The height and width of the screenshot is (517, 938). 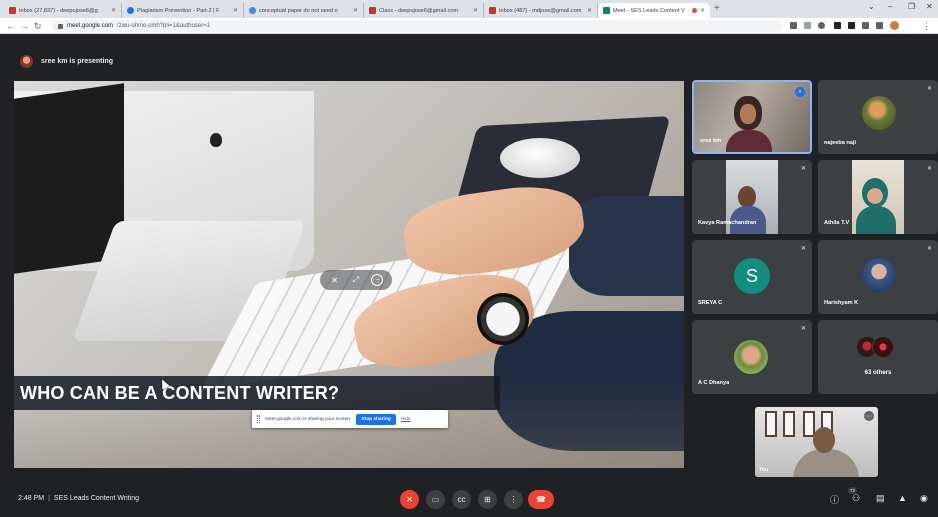 What do you see at coordinates (878, 277) in the screenshot?
I see `participant-tile: ✕ Harishyam K` at bounding box center [878, 277].